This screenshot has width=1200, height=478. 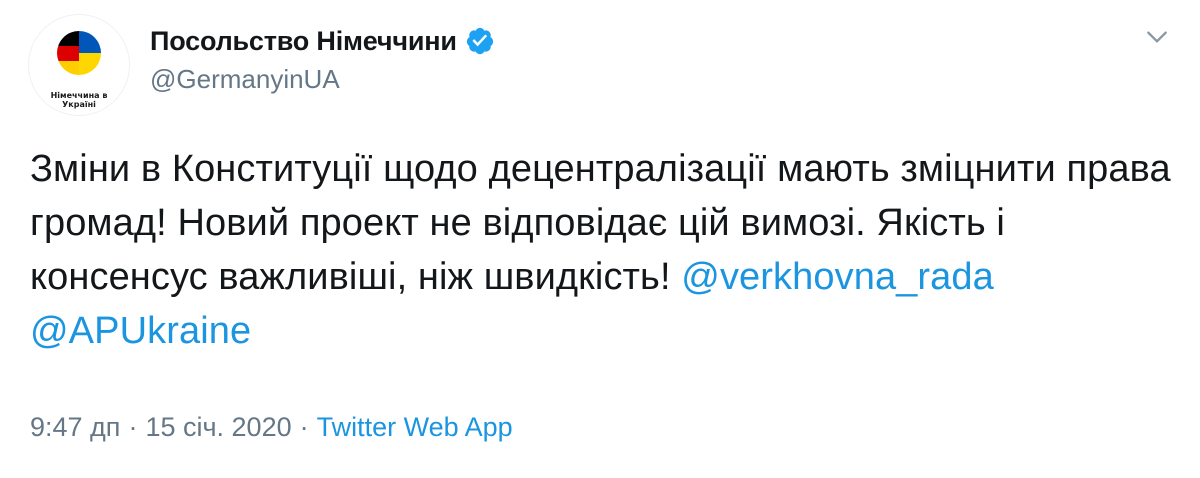 What do you see at coordinates (79, 95) in the screenshot?
I see `avatar-caption-line1: Німеччина в` at bounding box center [79, 95].